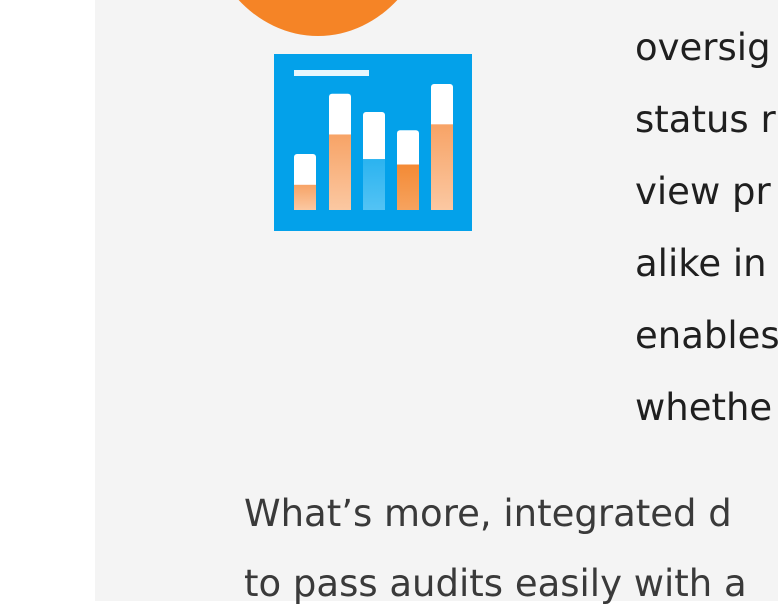 This screenshot has width=778, height=612. Describe the element at coordinates (331, 73) in the screenshot. I see `chart-icon-title-bar` at that location.